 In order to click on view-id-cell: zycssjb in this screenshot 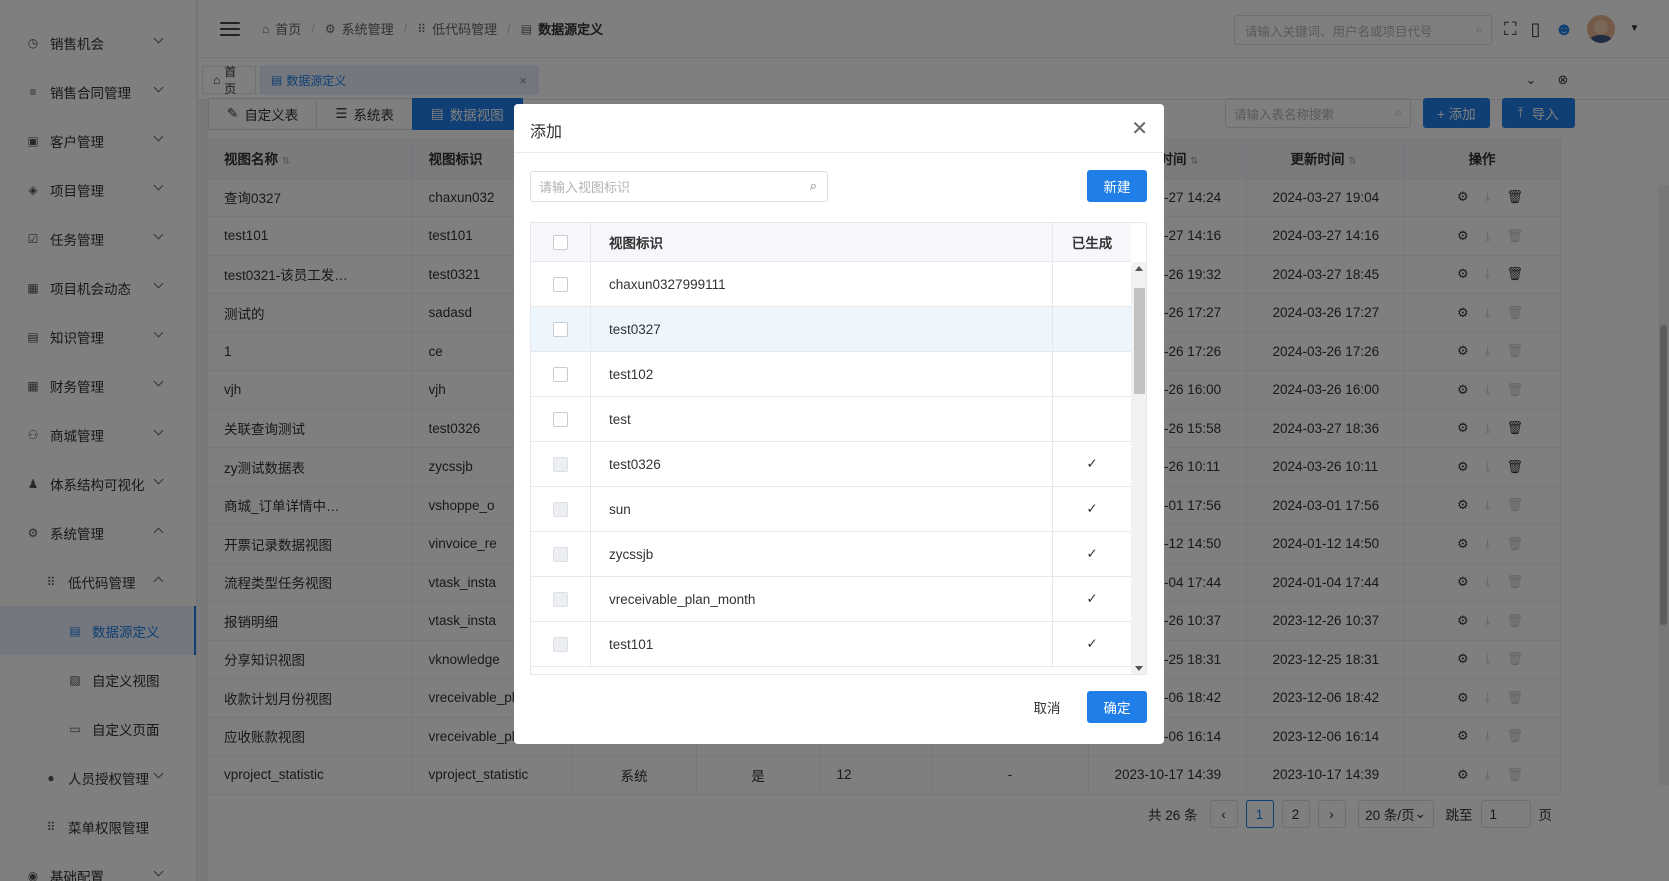, I will do `click(822, 554)`.